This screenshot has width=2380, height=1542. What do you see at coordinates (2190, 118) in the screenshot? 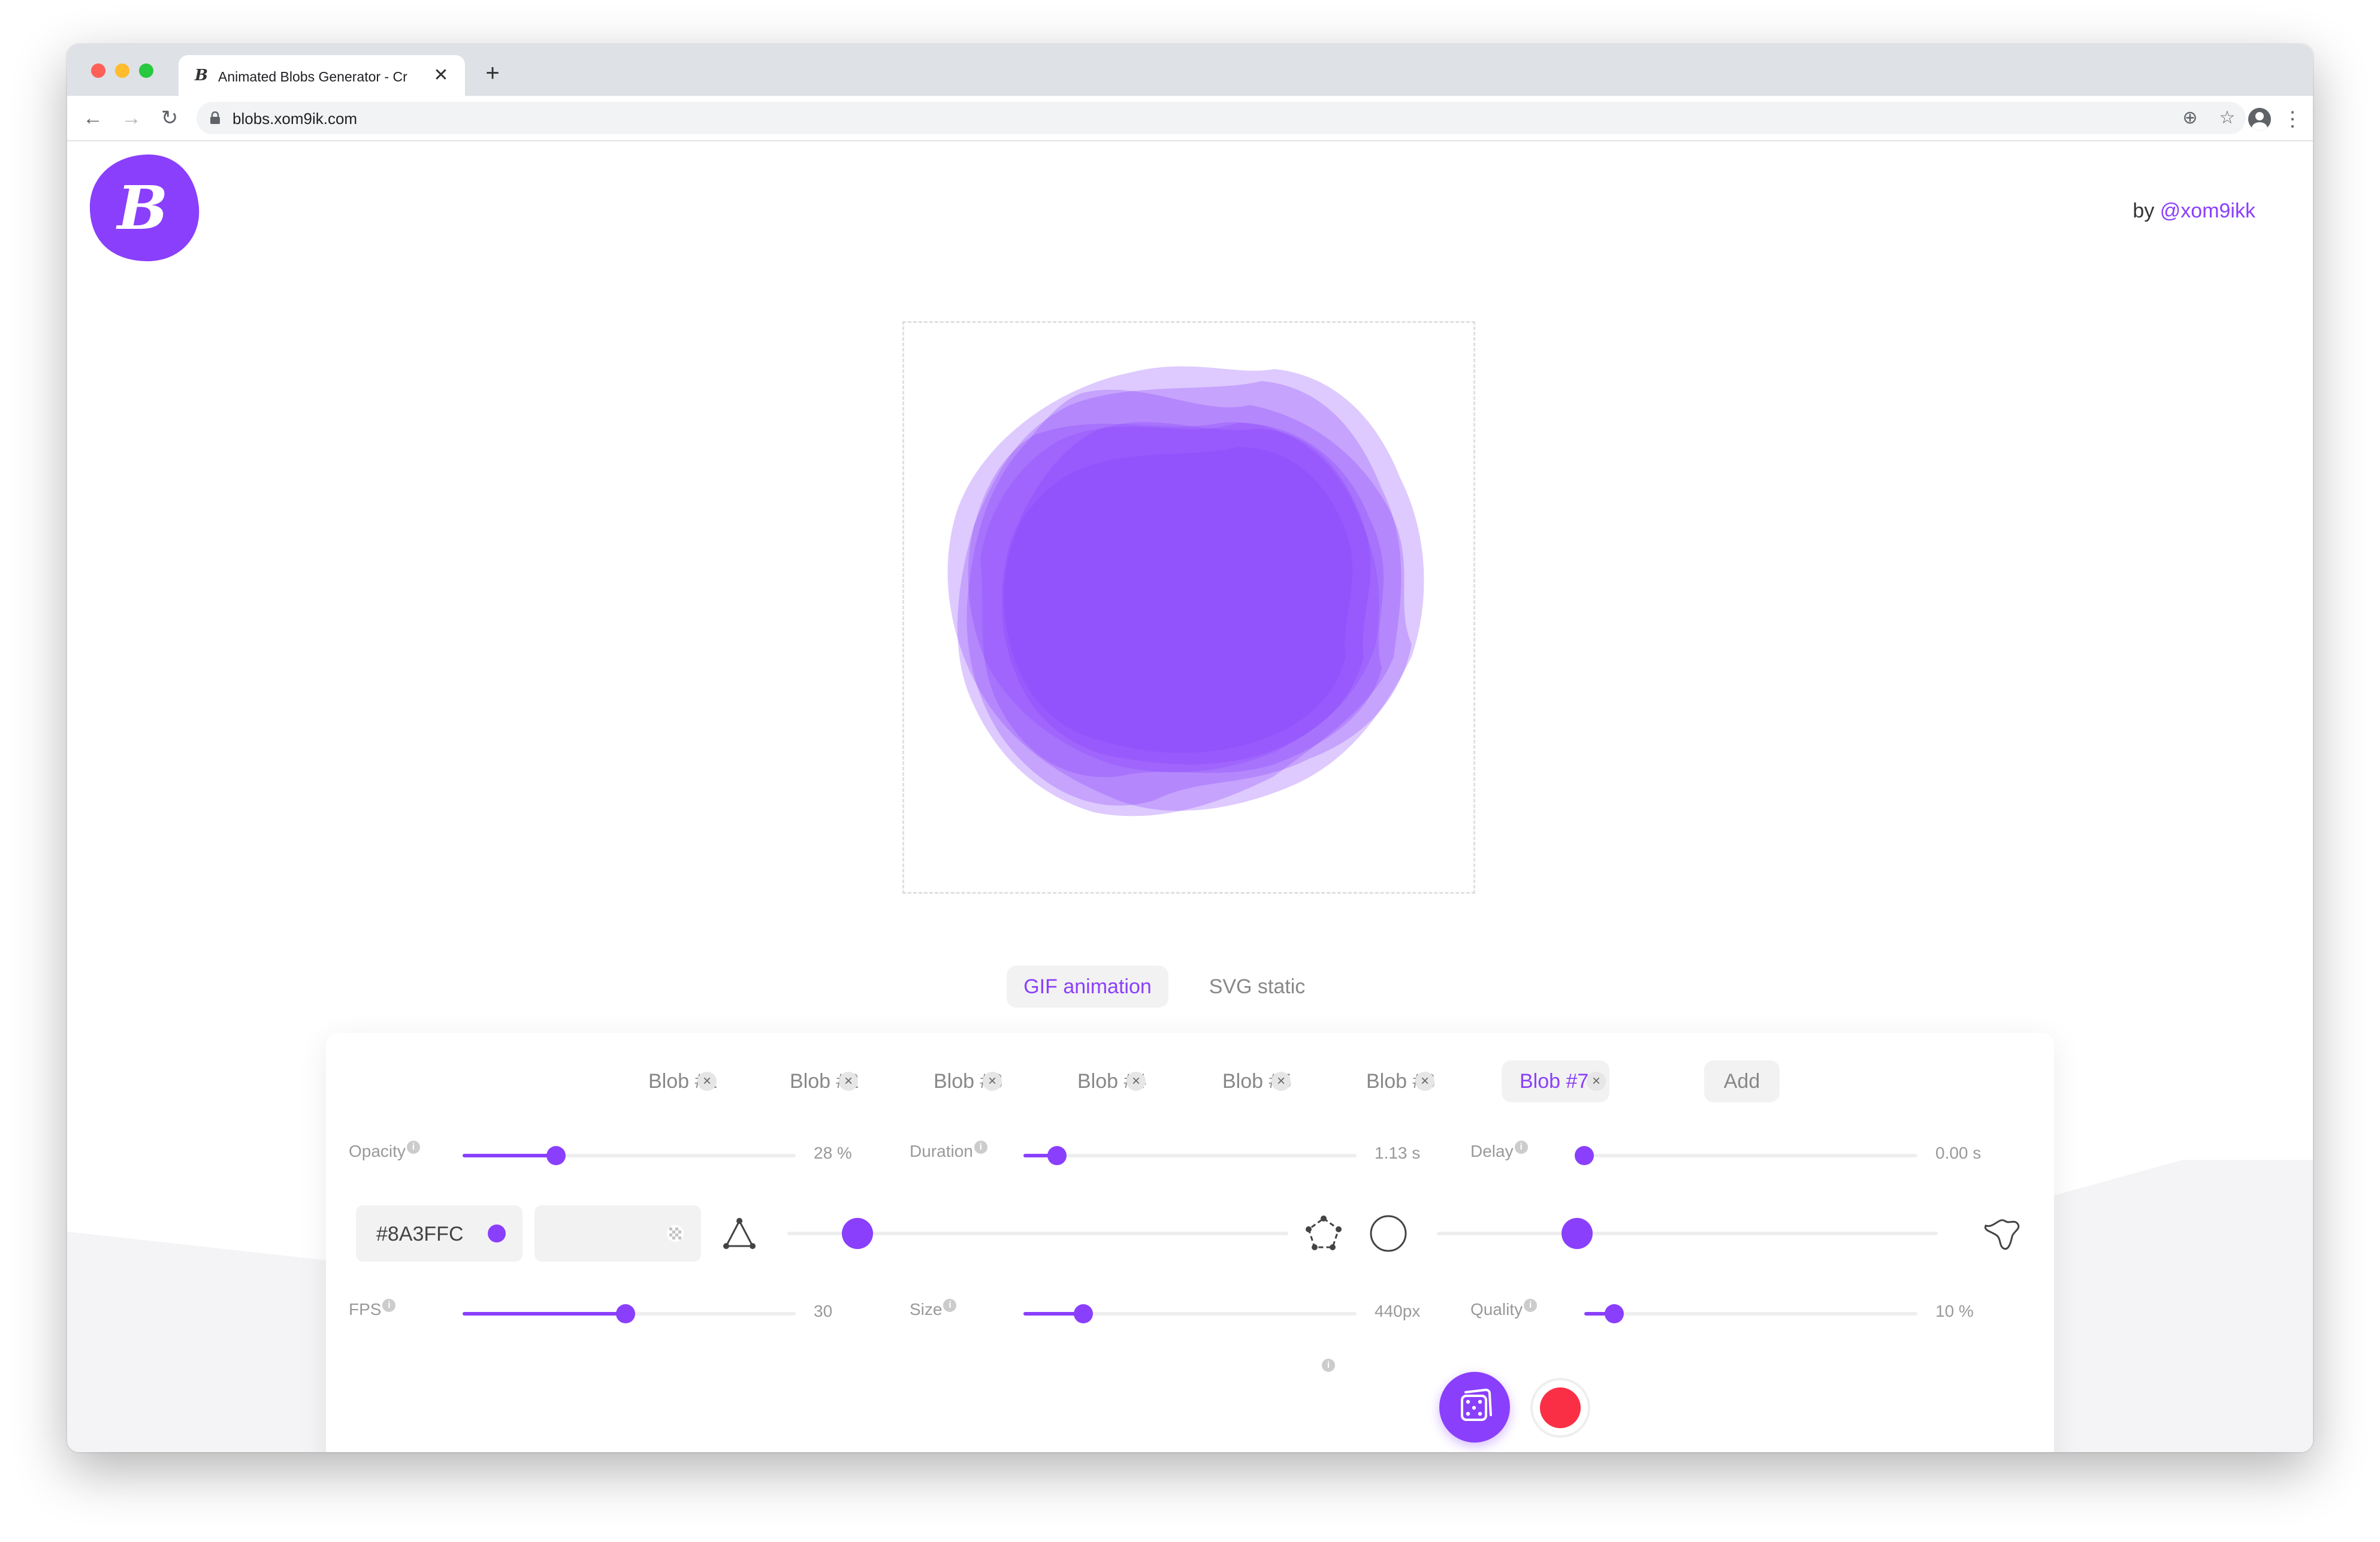
I see `add-to-page-icon: ⊕` at bounding box center [2190, 118].